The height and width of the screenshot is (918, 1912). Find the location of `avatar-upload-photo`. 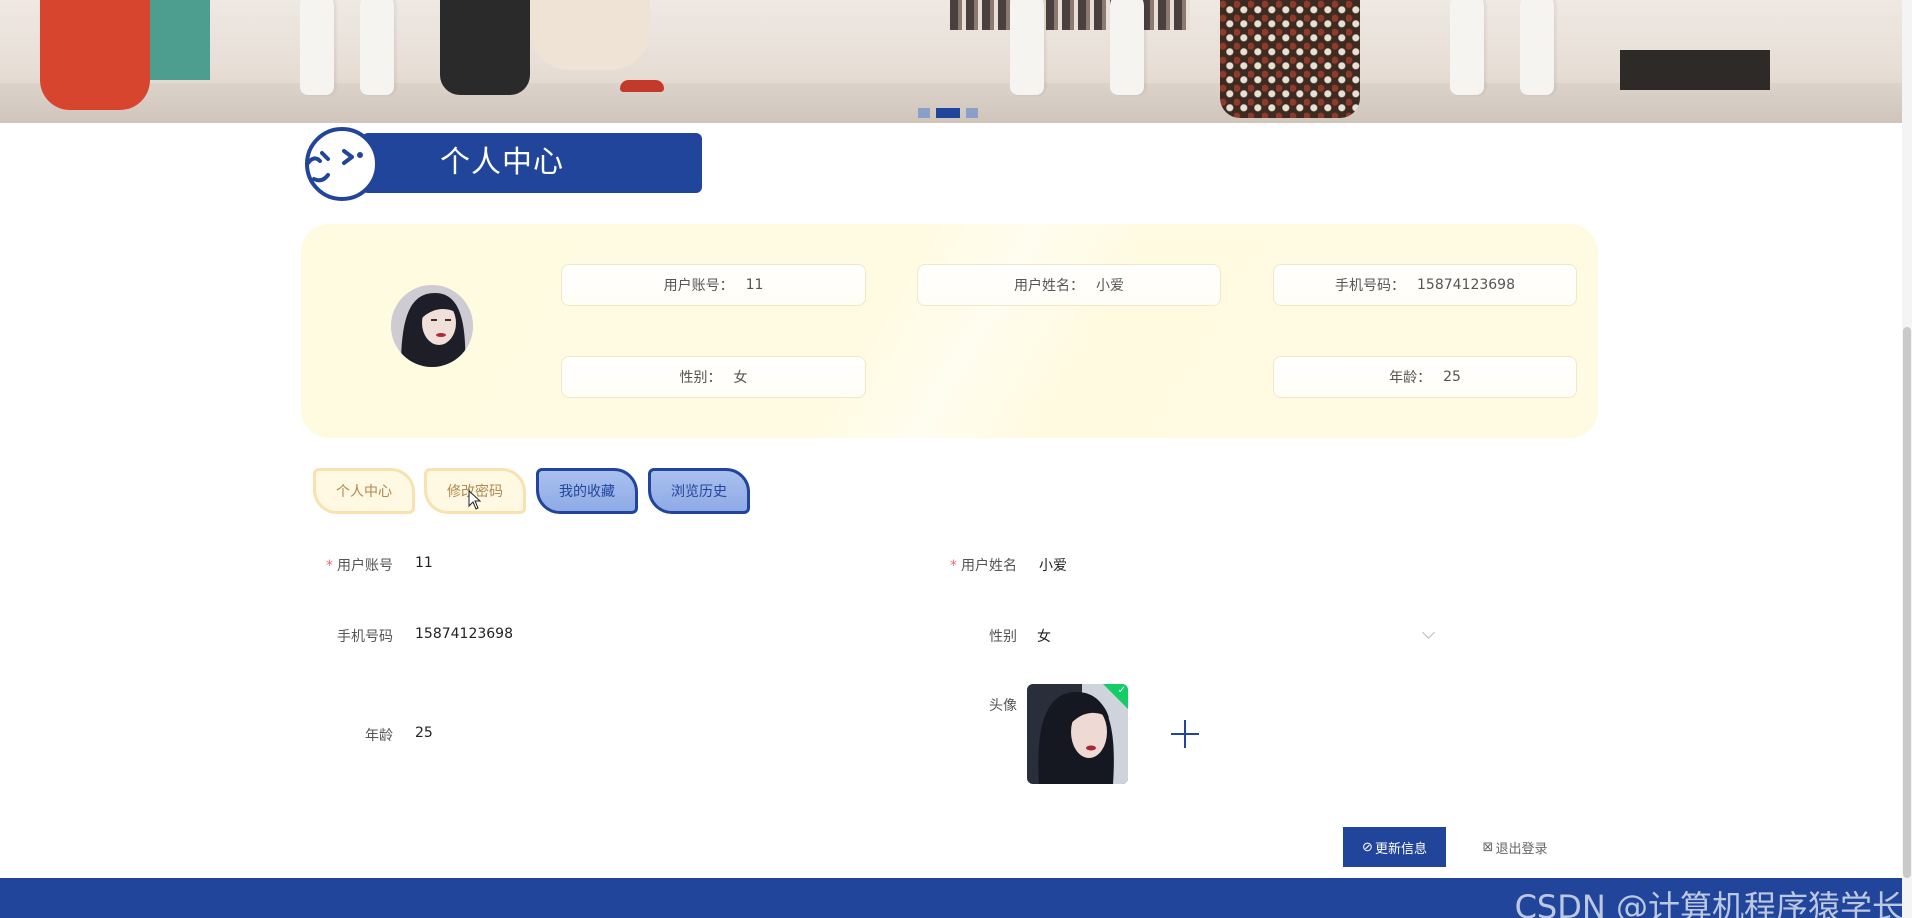

avatar-upload-photo is located at coordinates (1077, 734).